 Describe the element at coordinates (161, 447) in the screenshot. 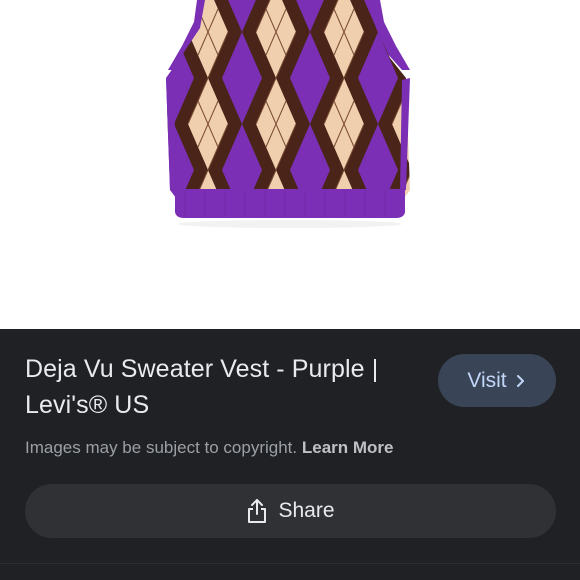

I see `copyright-text: Images may be subject to copyright.` at that location.